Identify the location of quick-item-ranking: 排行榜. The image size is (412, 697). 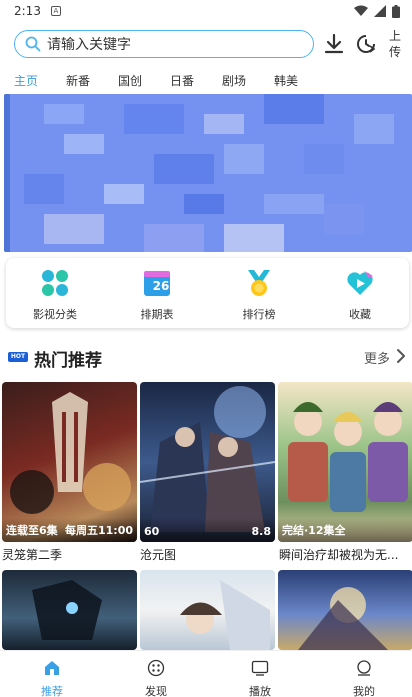
(259, 295).